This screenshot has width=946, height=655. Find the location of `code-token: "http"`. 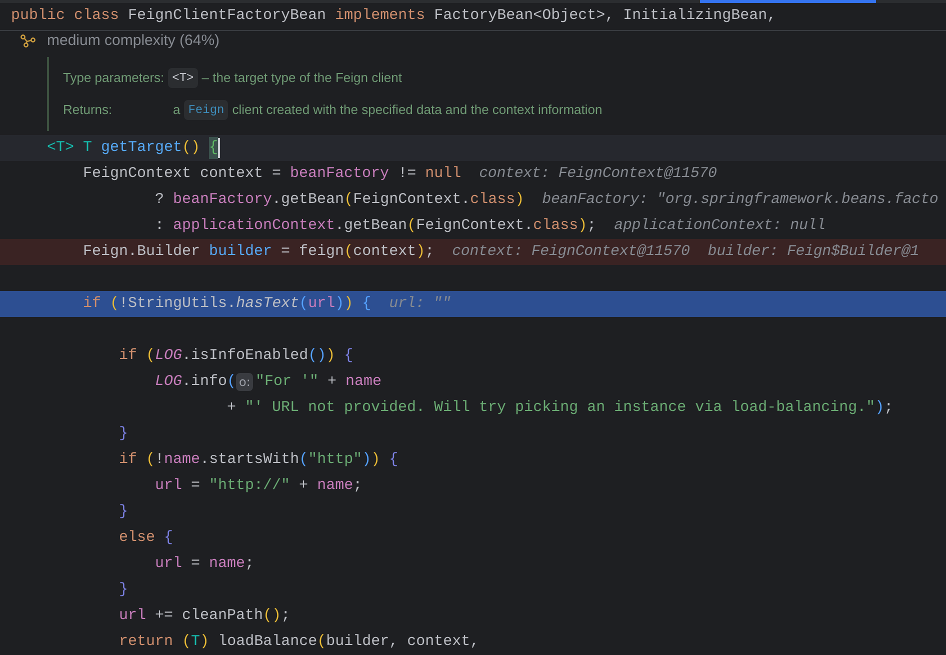

code-token: "http" is located at coordinates (335, 460).